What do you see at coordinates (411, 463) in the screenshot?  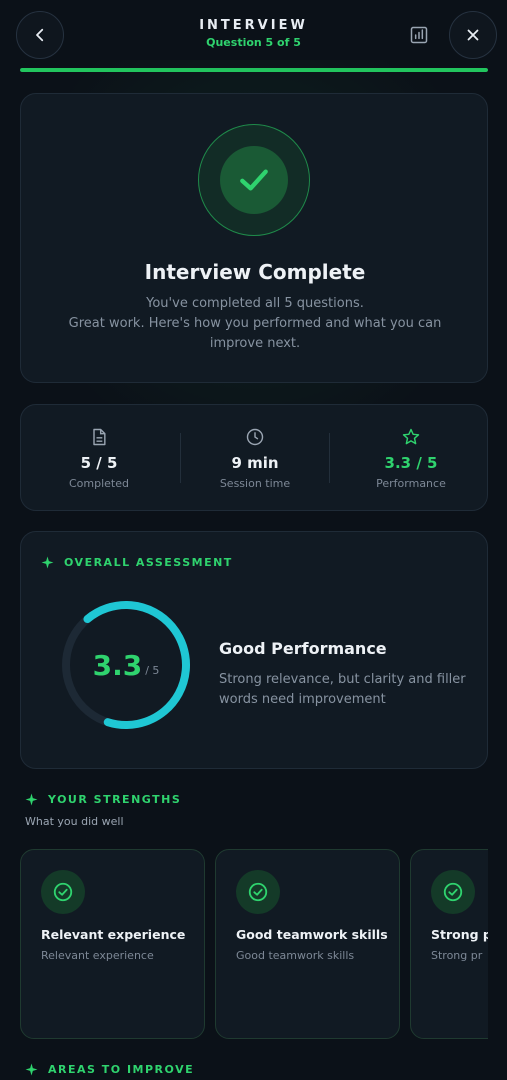 I see `stat-value: 3.3 / 5` at bounding box center [411, 463].